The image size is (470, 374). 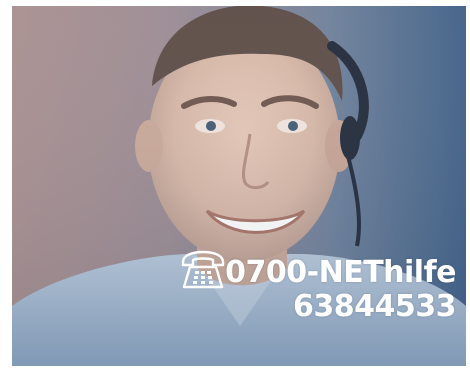 I want to click on hotline-name: 0700-NEThilfe, so click(x=340, y=272).